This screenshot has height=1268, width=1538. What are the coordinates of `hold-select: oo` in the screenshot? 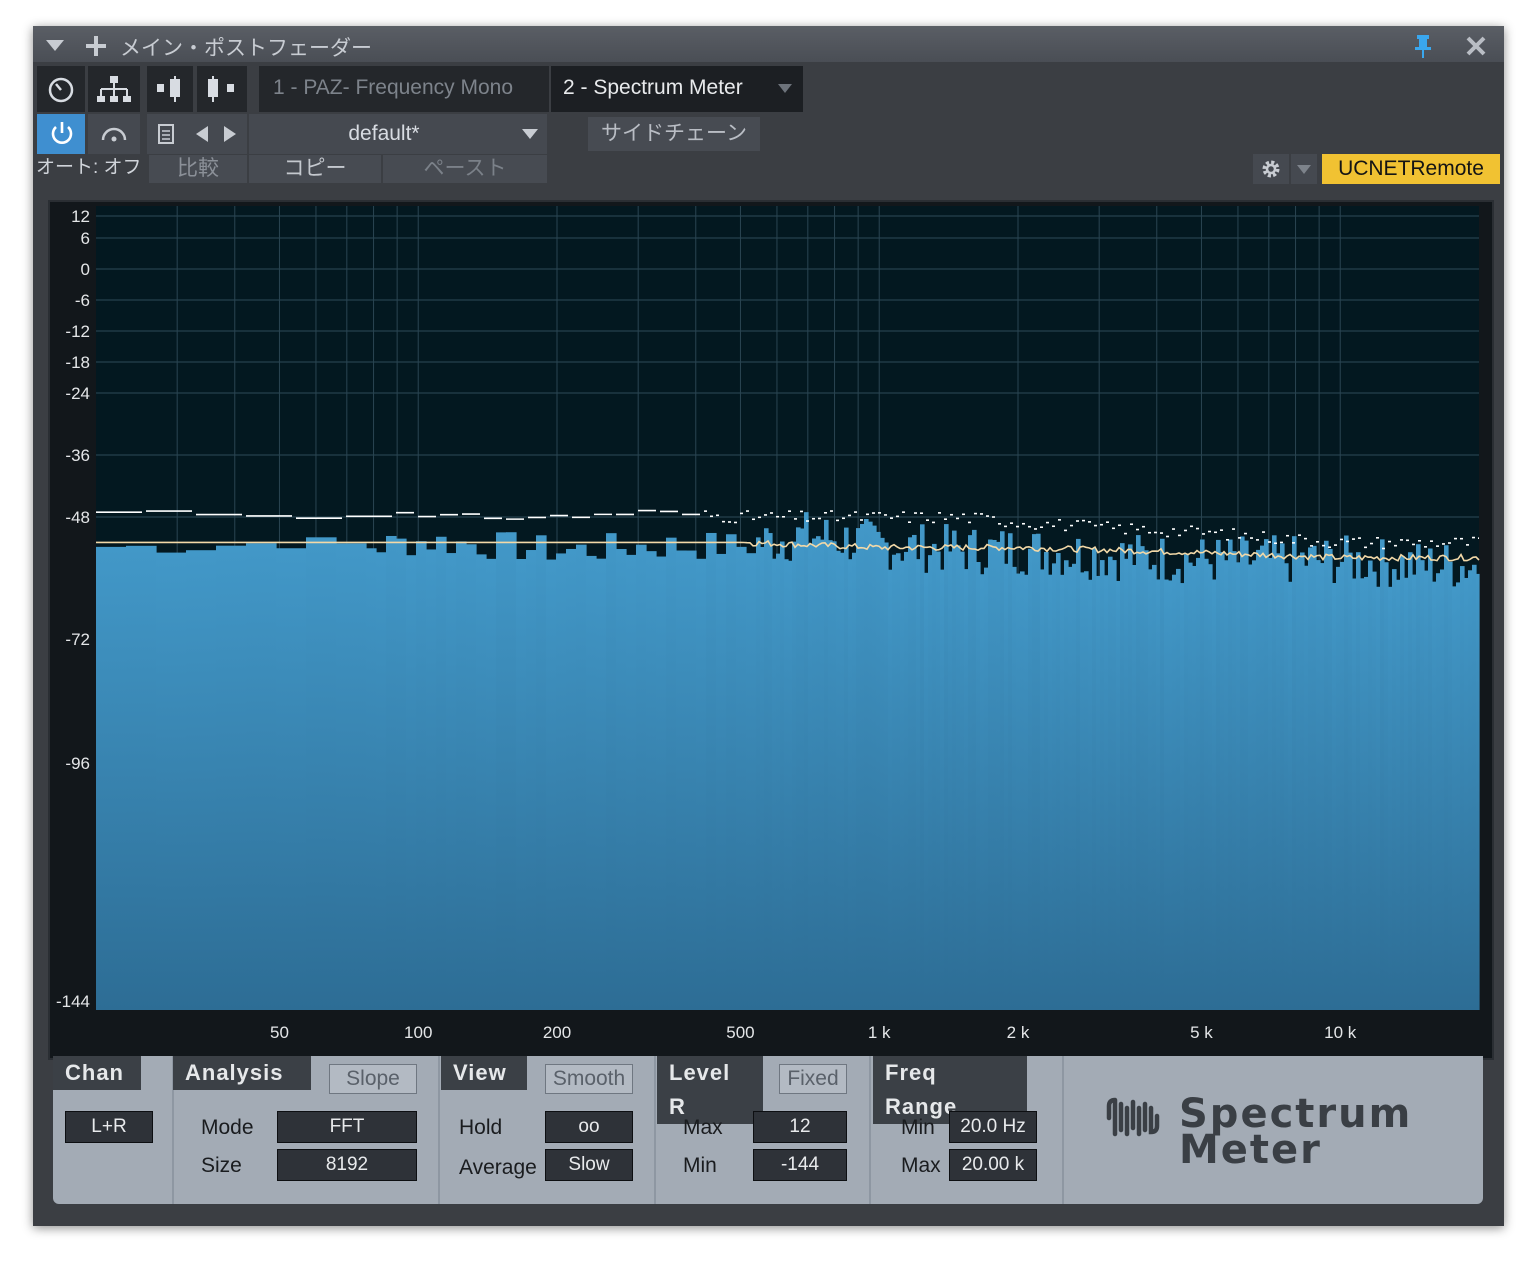 It's located at (589, 1127).